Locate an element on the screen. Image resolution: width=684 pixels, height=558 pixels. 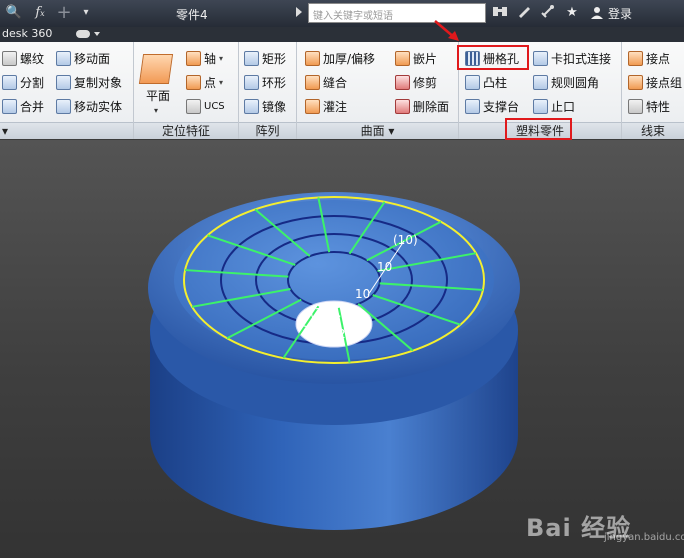
mirror-icon is located at coordinates (251, 106).